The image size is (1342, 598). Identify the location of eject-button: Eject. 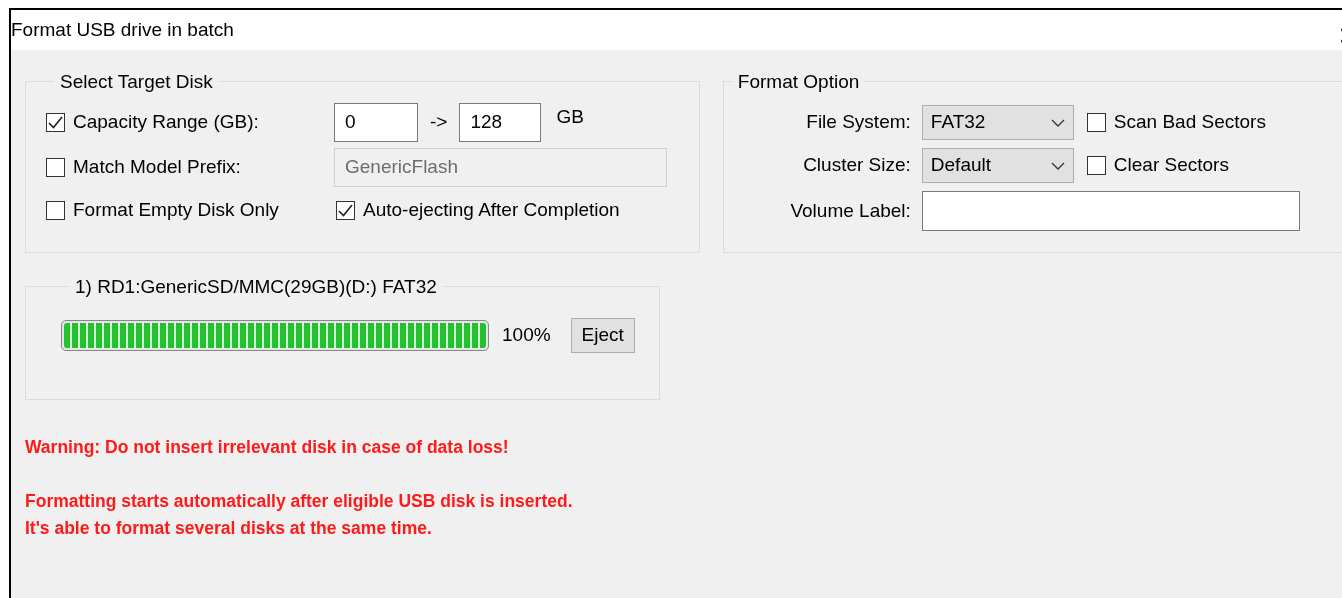
(602, 335).